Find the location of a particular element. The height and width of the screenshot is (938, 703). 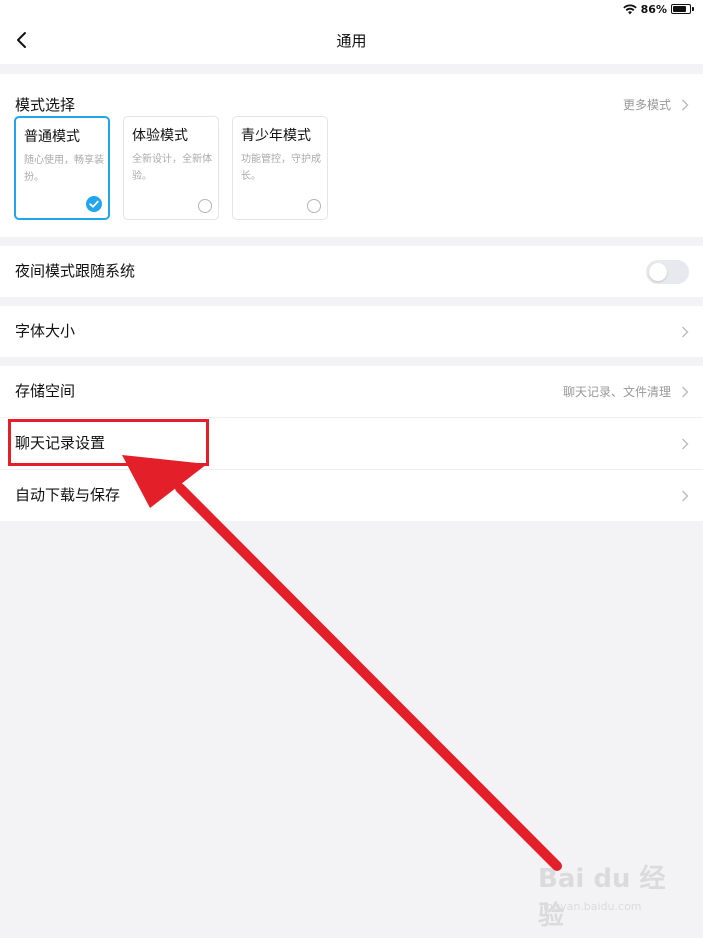

night-mode-row: 夜间模式跟随系统 is located at coordinates (351, 271).